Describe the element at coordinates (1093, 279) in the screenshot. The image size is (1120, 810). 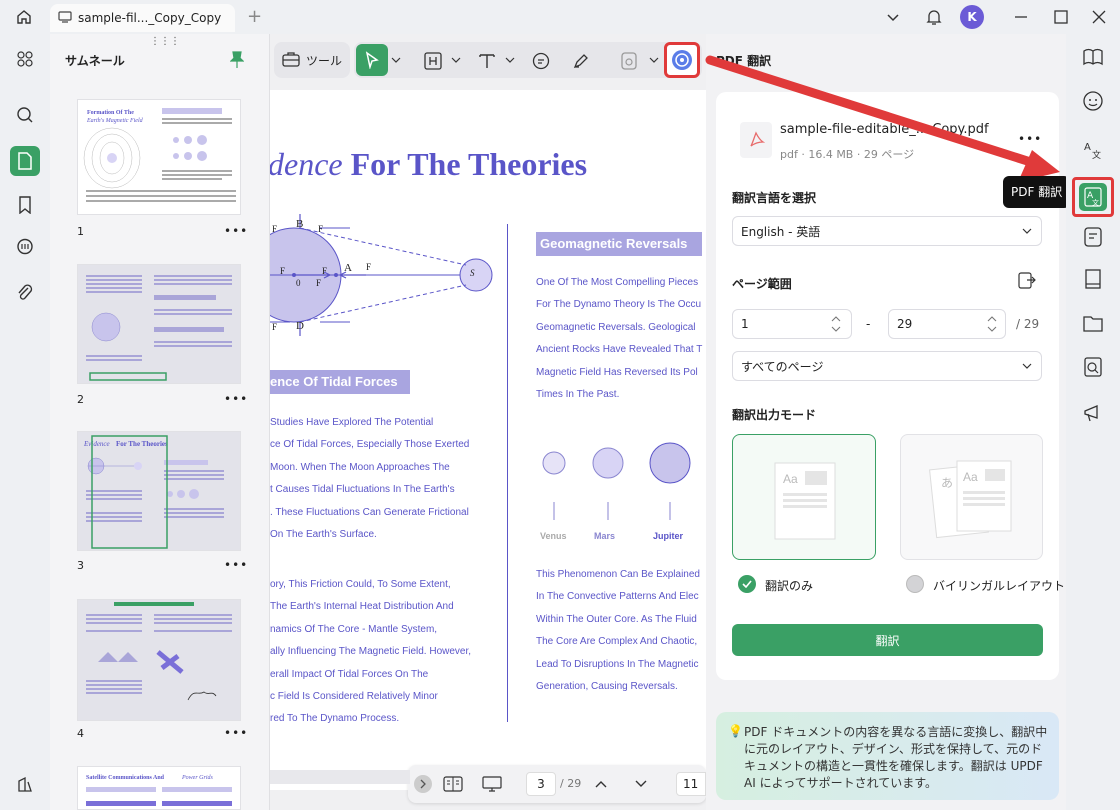
I see `book-icon` at that location.